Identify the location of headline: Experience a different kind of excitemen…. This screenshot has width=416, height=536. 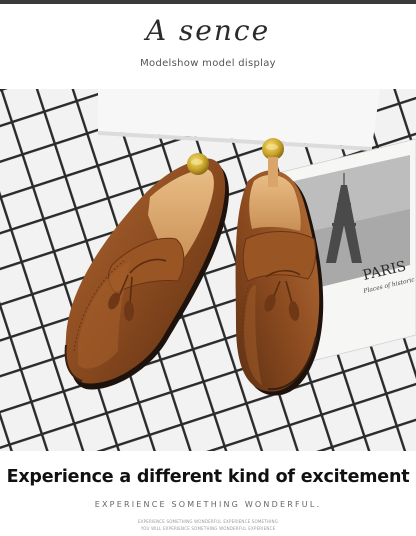
(208, 477).